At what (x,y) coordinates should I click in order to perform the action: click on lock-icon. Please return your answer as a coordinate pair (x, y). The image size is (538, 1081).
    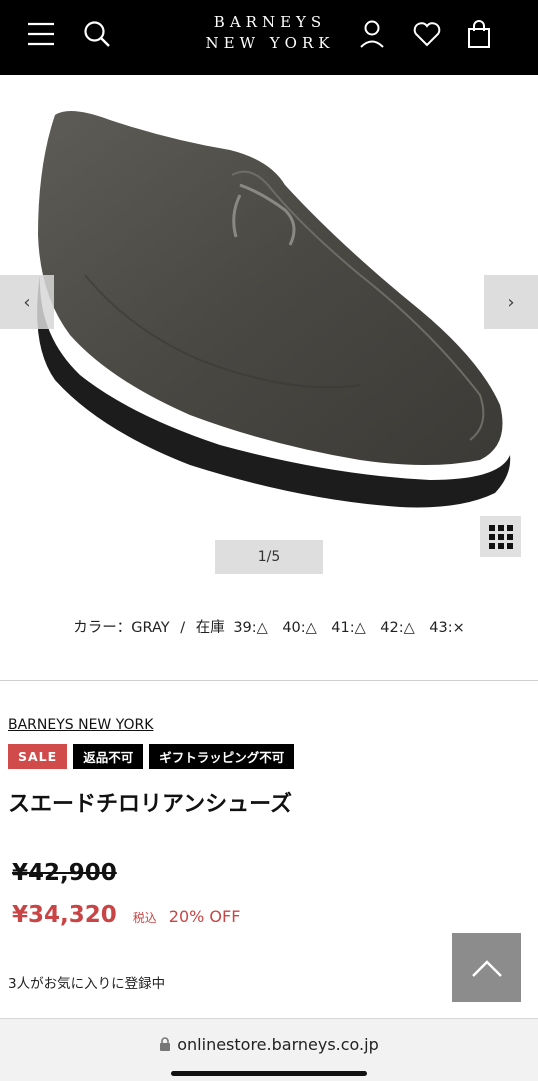
    Looking at the image, I should click on (165, 1044).